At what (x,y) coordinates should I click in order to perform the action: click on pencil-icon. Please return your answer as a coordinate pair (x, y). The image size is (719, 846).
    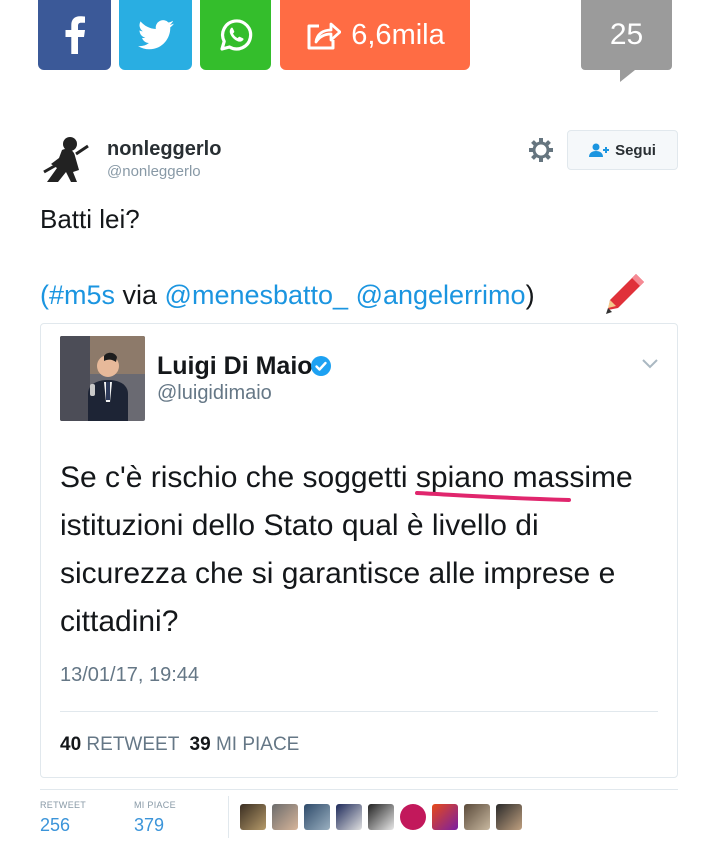
    Looking at the image, I should click on (625, 294).